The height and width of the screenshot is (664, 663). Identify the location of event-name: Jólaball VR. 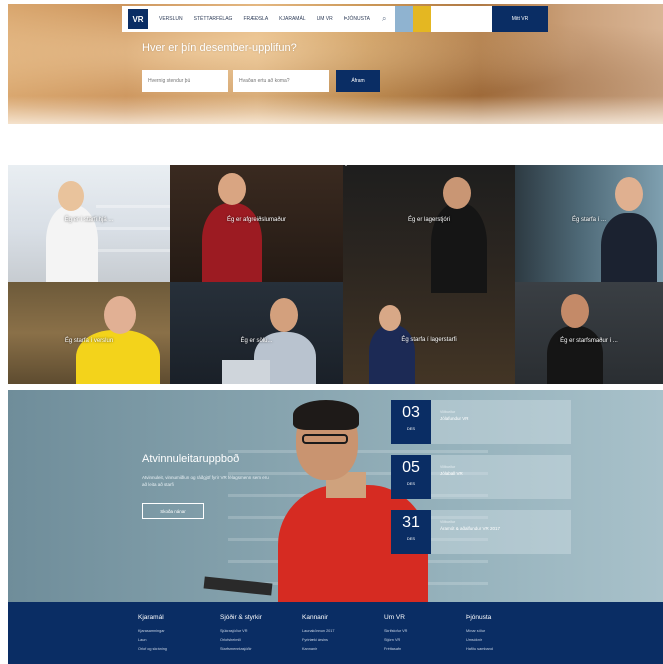
(451, 473).